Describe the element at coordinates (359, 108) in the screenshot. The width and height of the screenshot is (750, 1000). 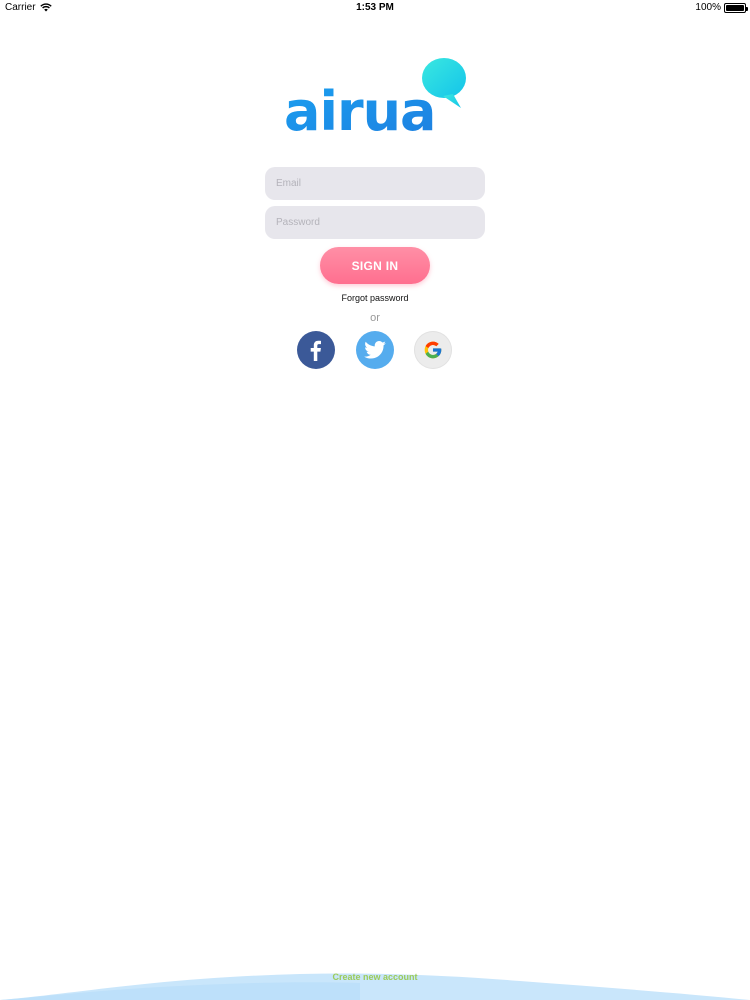
I see `logo-text: airua` at that location.